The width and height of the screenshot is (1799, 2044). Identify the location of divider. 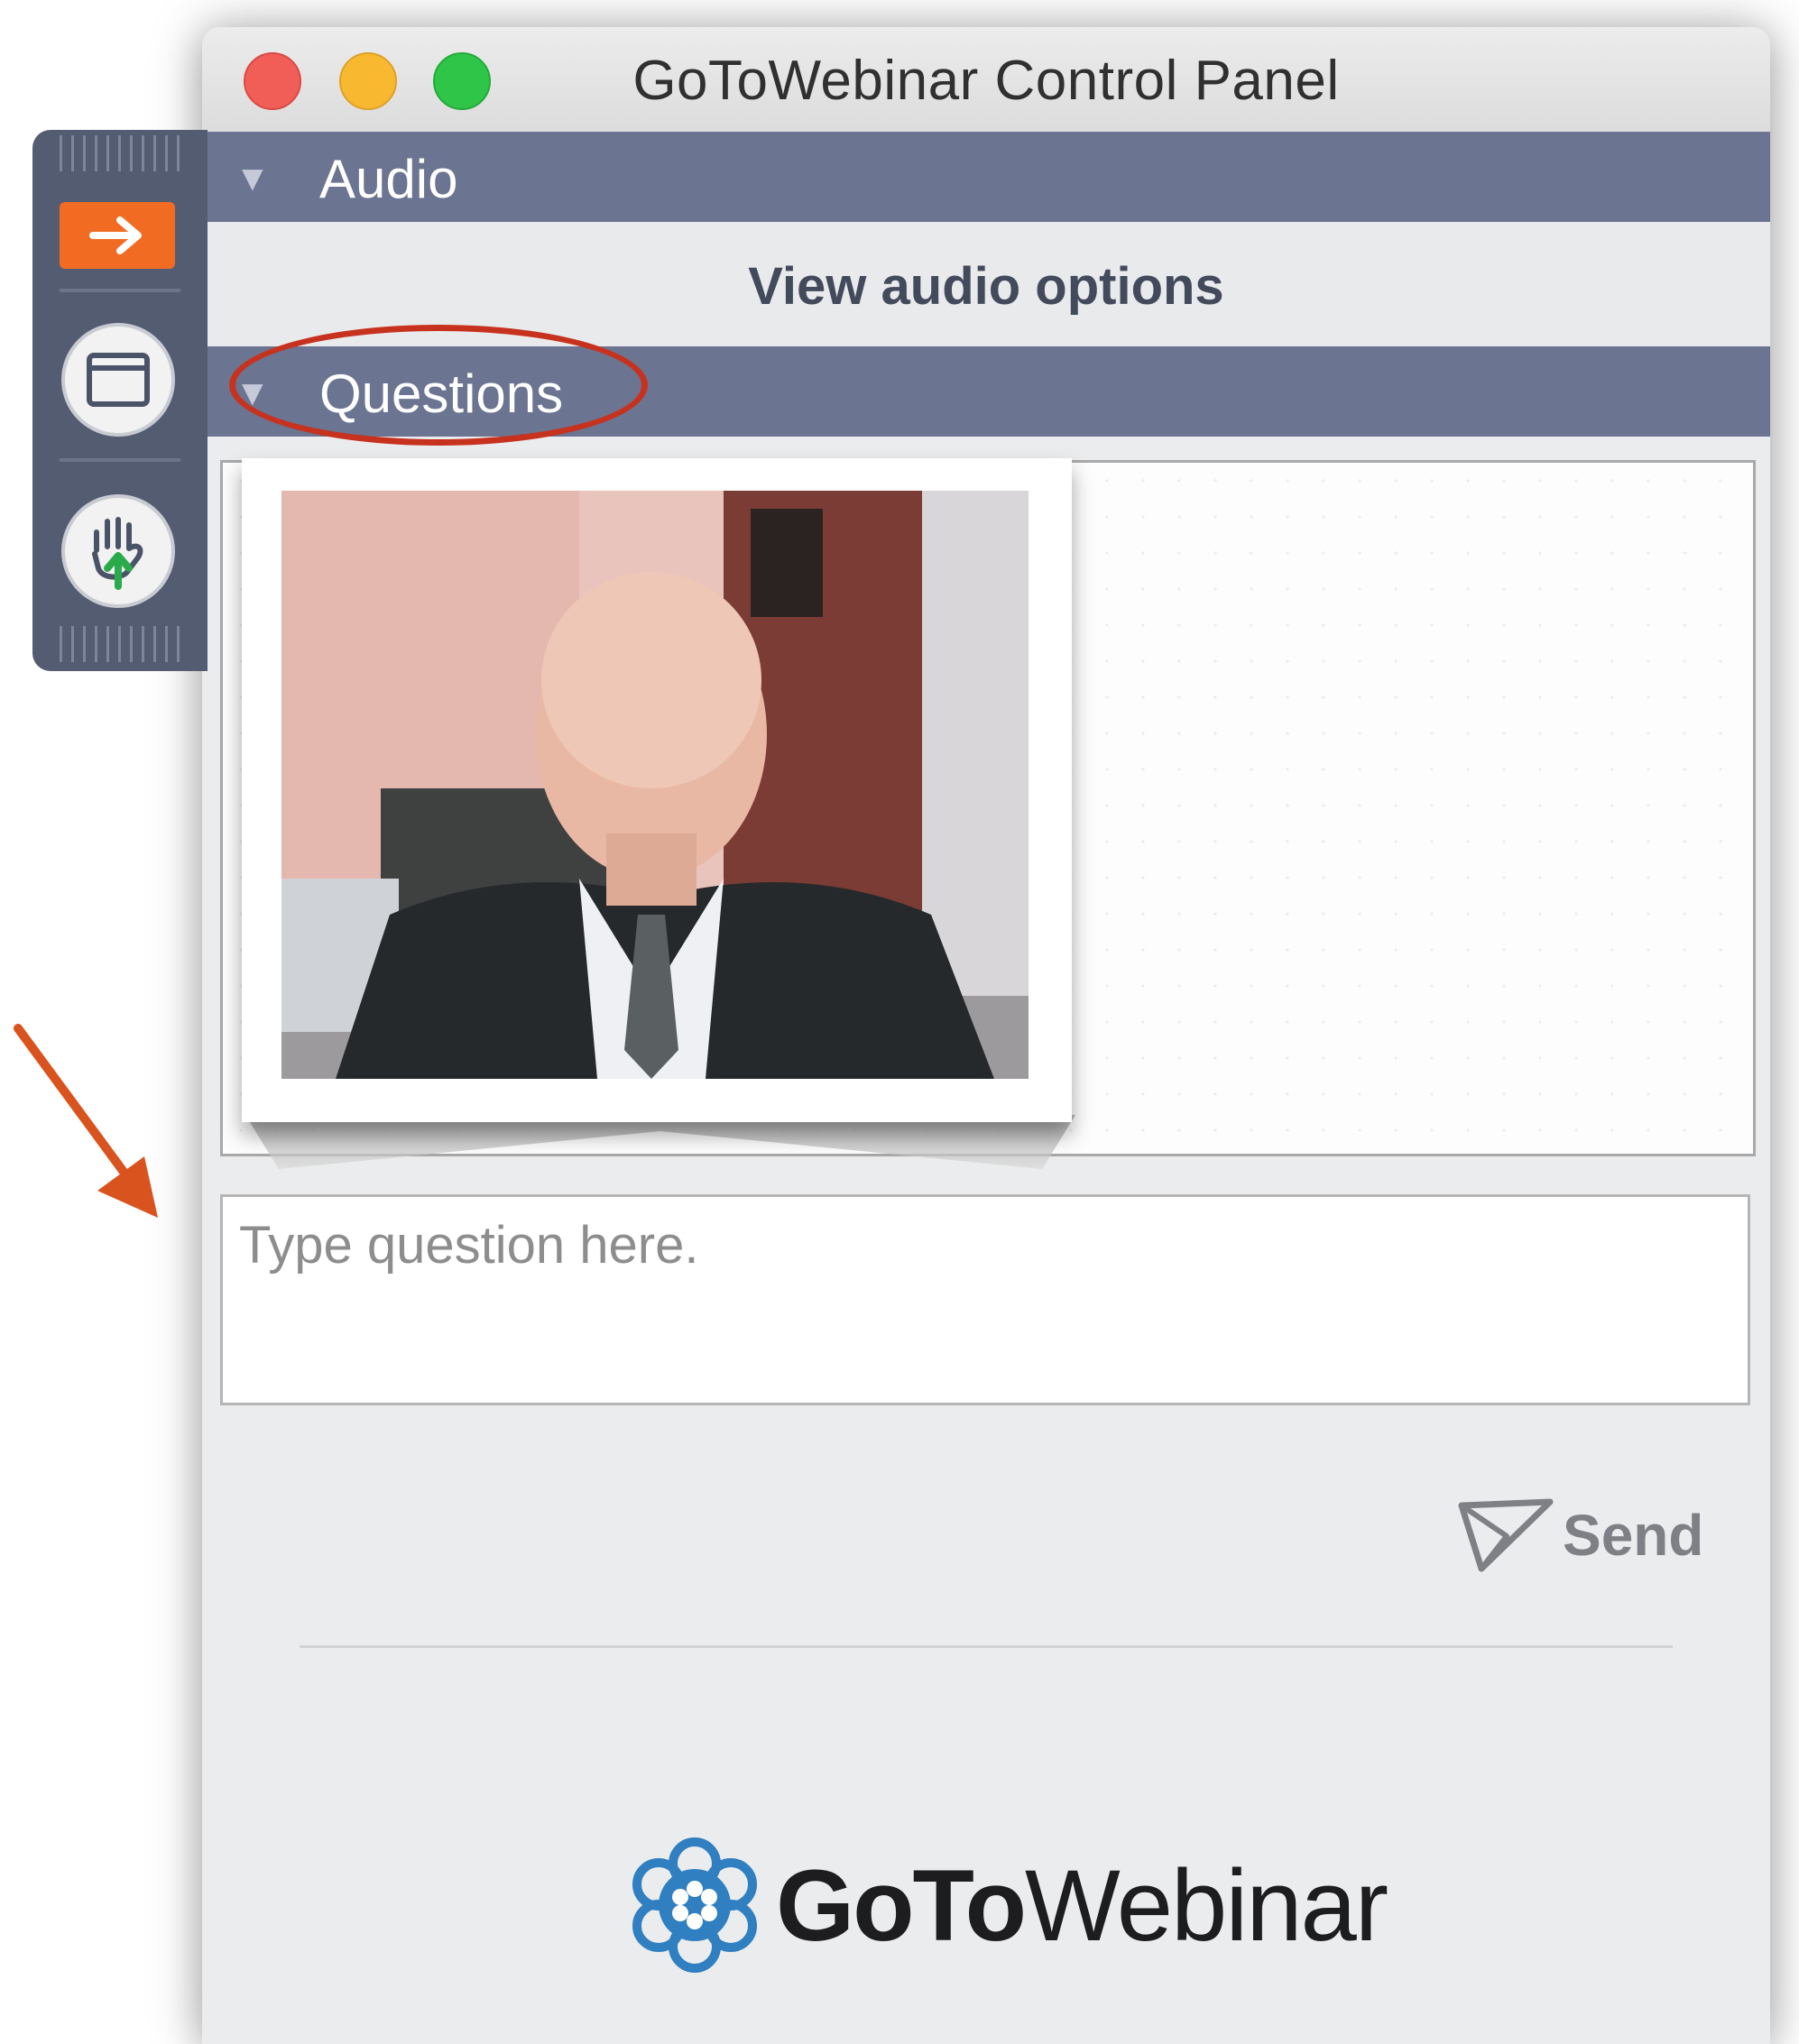
(986, 1646).